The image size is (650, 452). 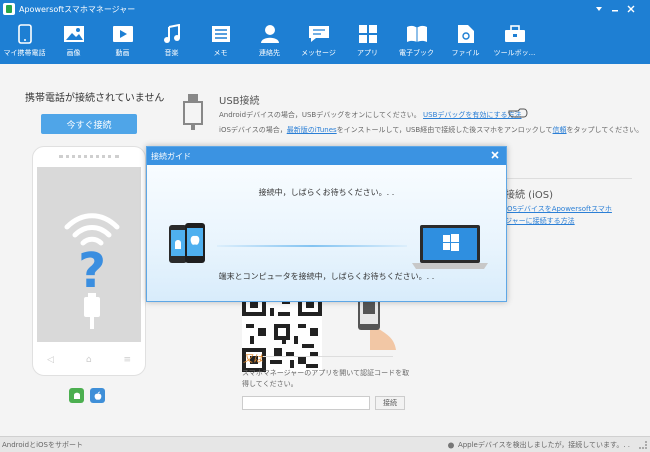 I want to click on dialog-title-bar: 接続ガイド, so click(x=326, y=156).